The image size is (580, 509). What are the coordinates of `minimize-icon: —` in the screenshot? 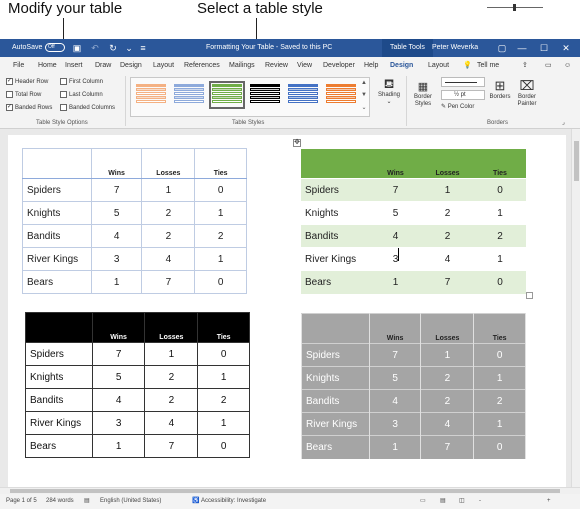 It's located at (522, 48).